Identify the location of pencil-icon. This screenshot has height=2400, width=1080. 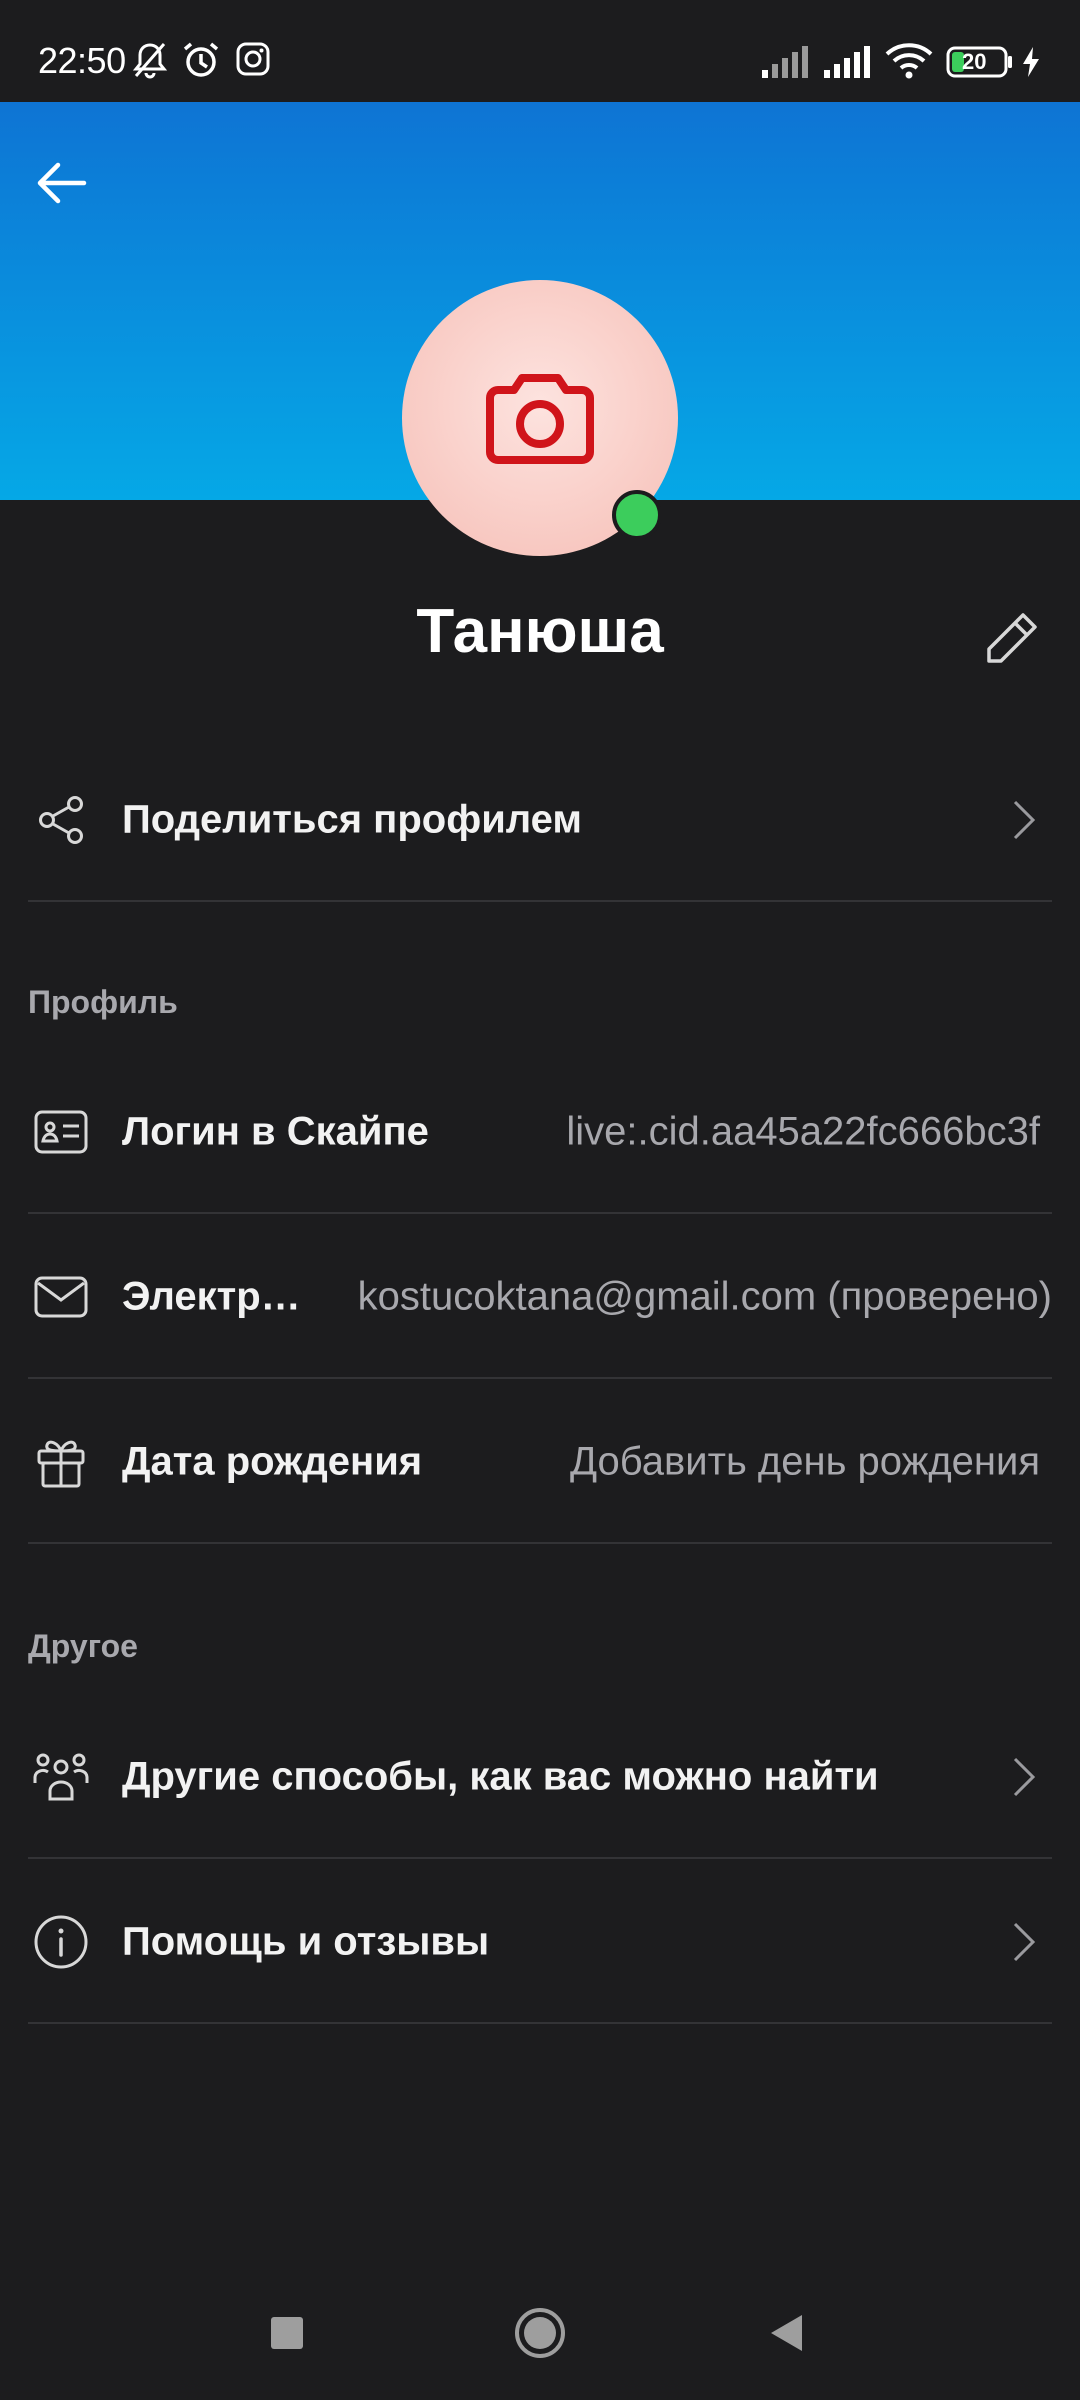
(1011, 641).